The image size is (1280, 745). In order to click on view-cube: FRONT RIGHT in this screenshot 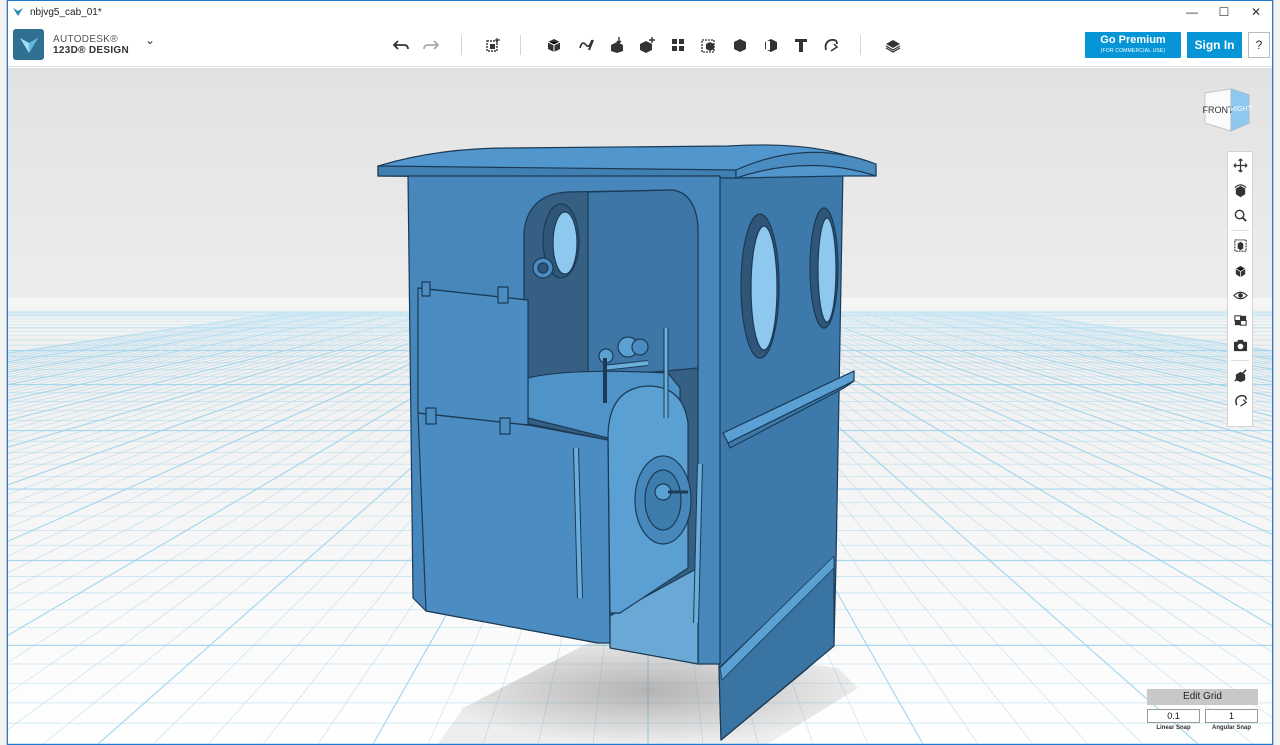, I will do `click(1227, 109)`.